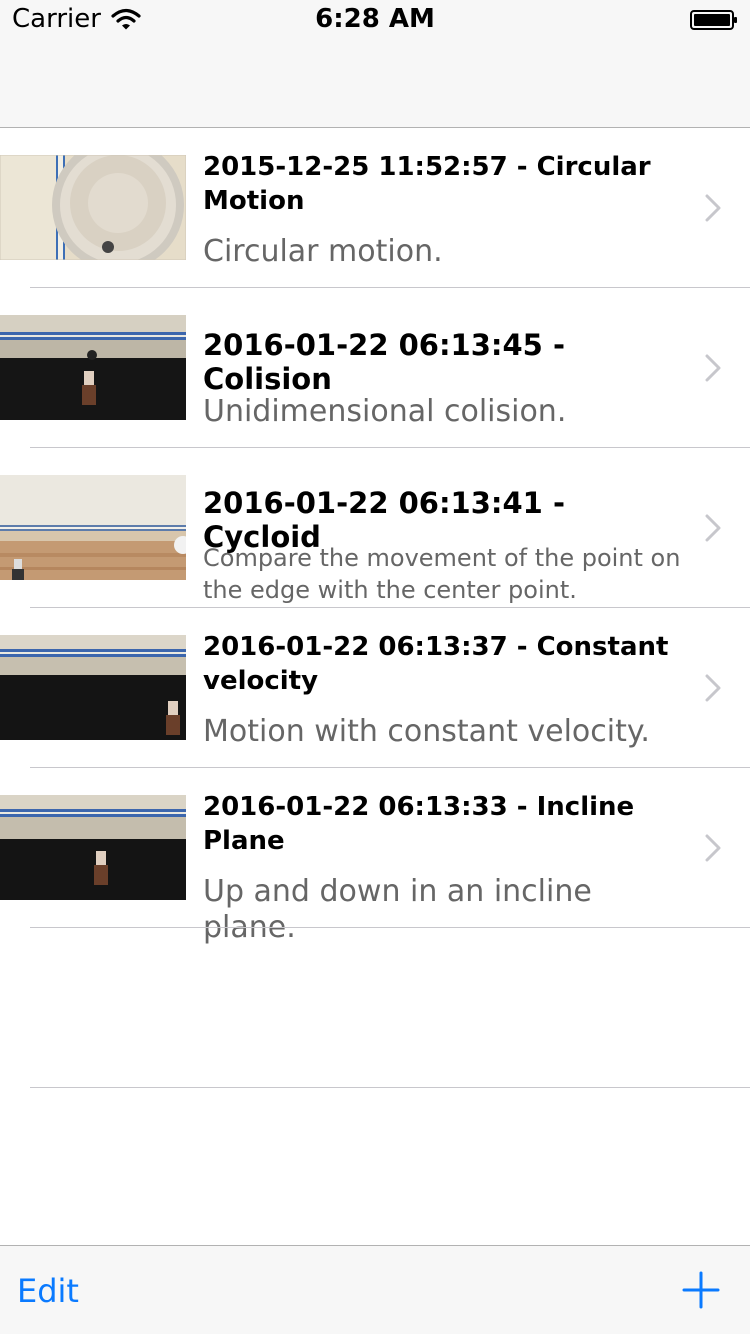  Describe the element at coordinates (93, 367) in the screenshot. I see `colision-track-thumbnail` at that location.